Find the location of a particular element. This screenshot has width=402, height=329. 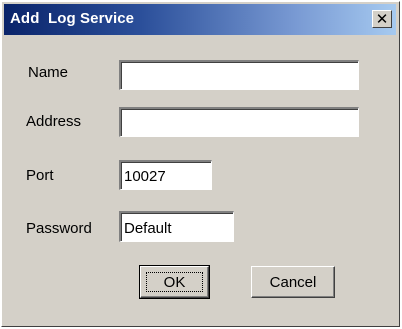

close-icon: ✕ is located at coordinates (382, 18).